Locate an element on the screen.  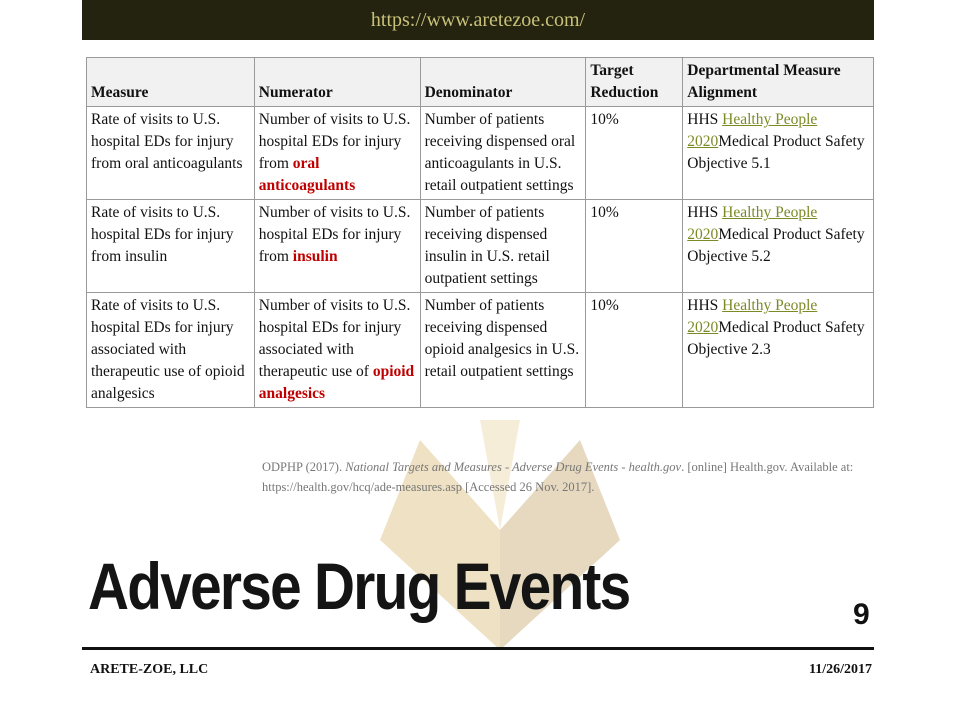
footer-date: 11/26/2017 is located at coordinates (840, 669).